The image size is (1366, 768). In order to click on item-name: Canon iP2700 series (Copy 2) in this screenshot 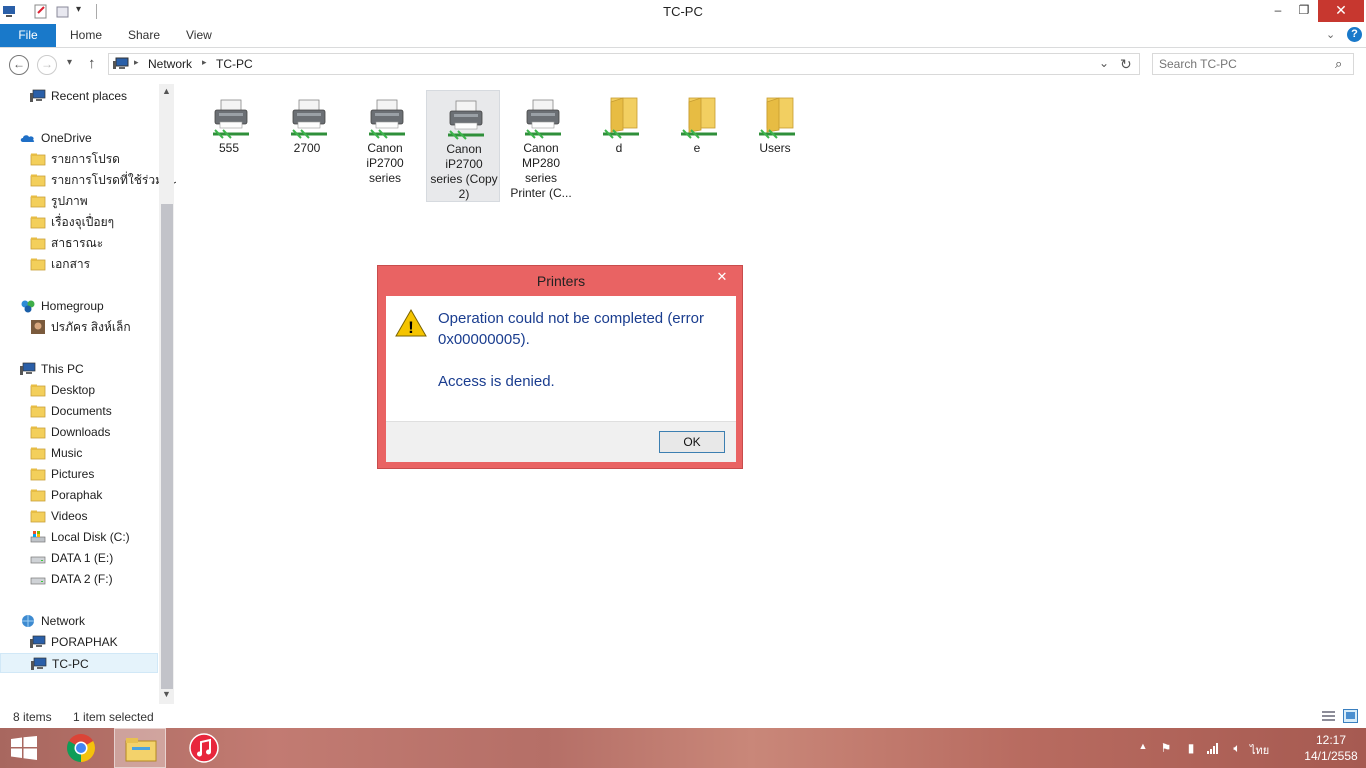, I will do `click(464, 171)`.